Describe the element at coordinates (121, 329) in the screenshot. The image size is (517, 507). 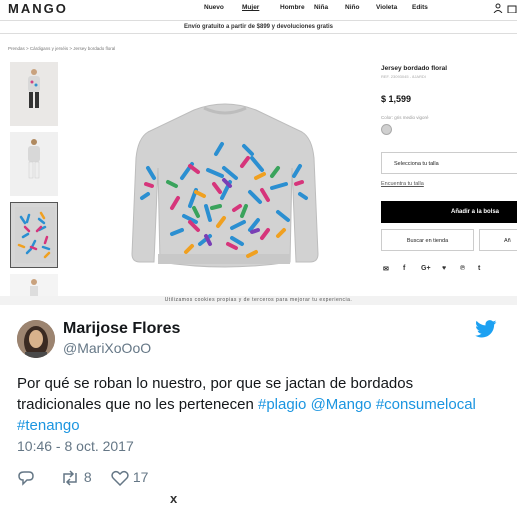
I see `tweet-author-name: Marijose Flores` at that location.